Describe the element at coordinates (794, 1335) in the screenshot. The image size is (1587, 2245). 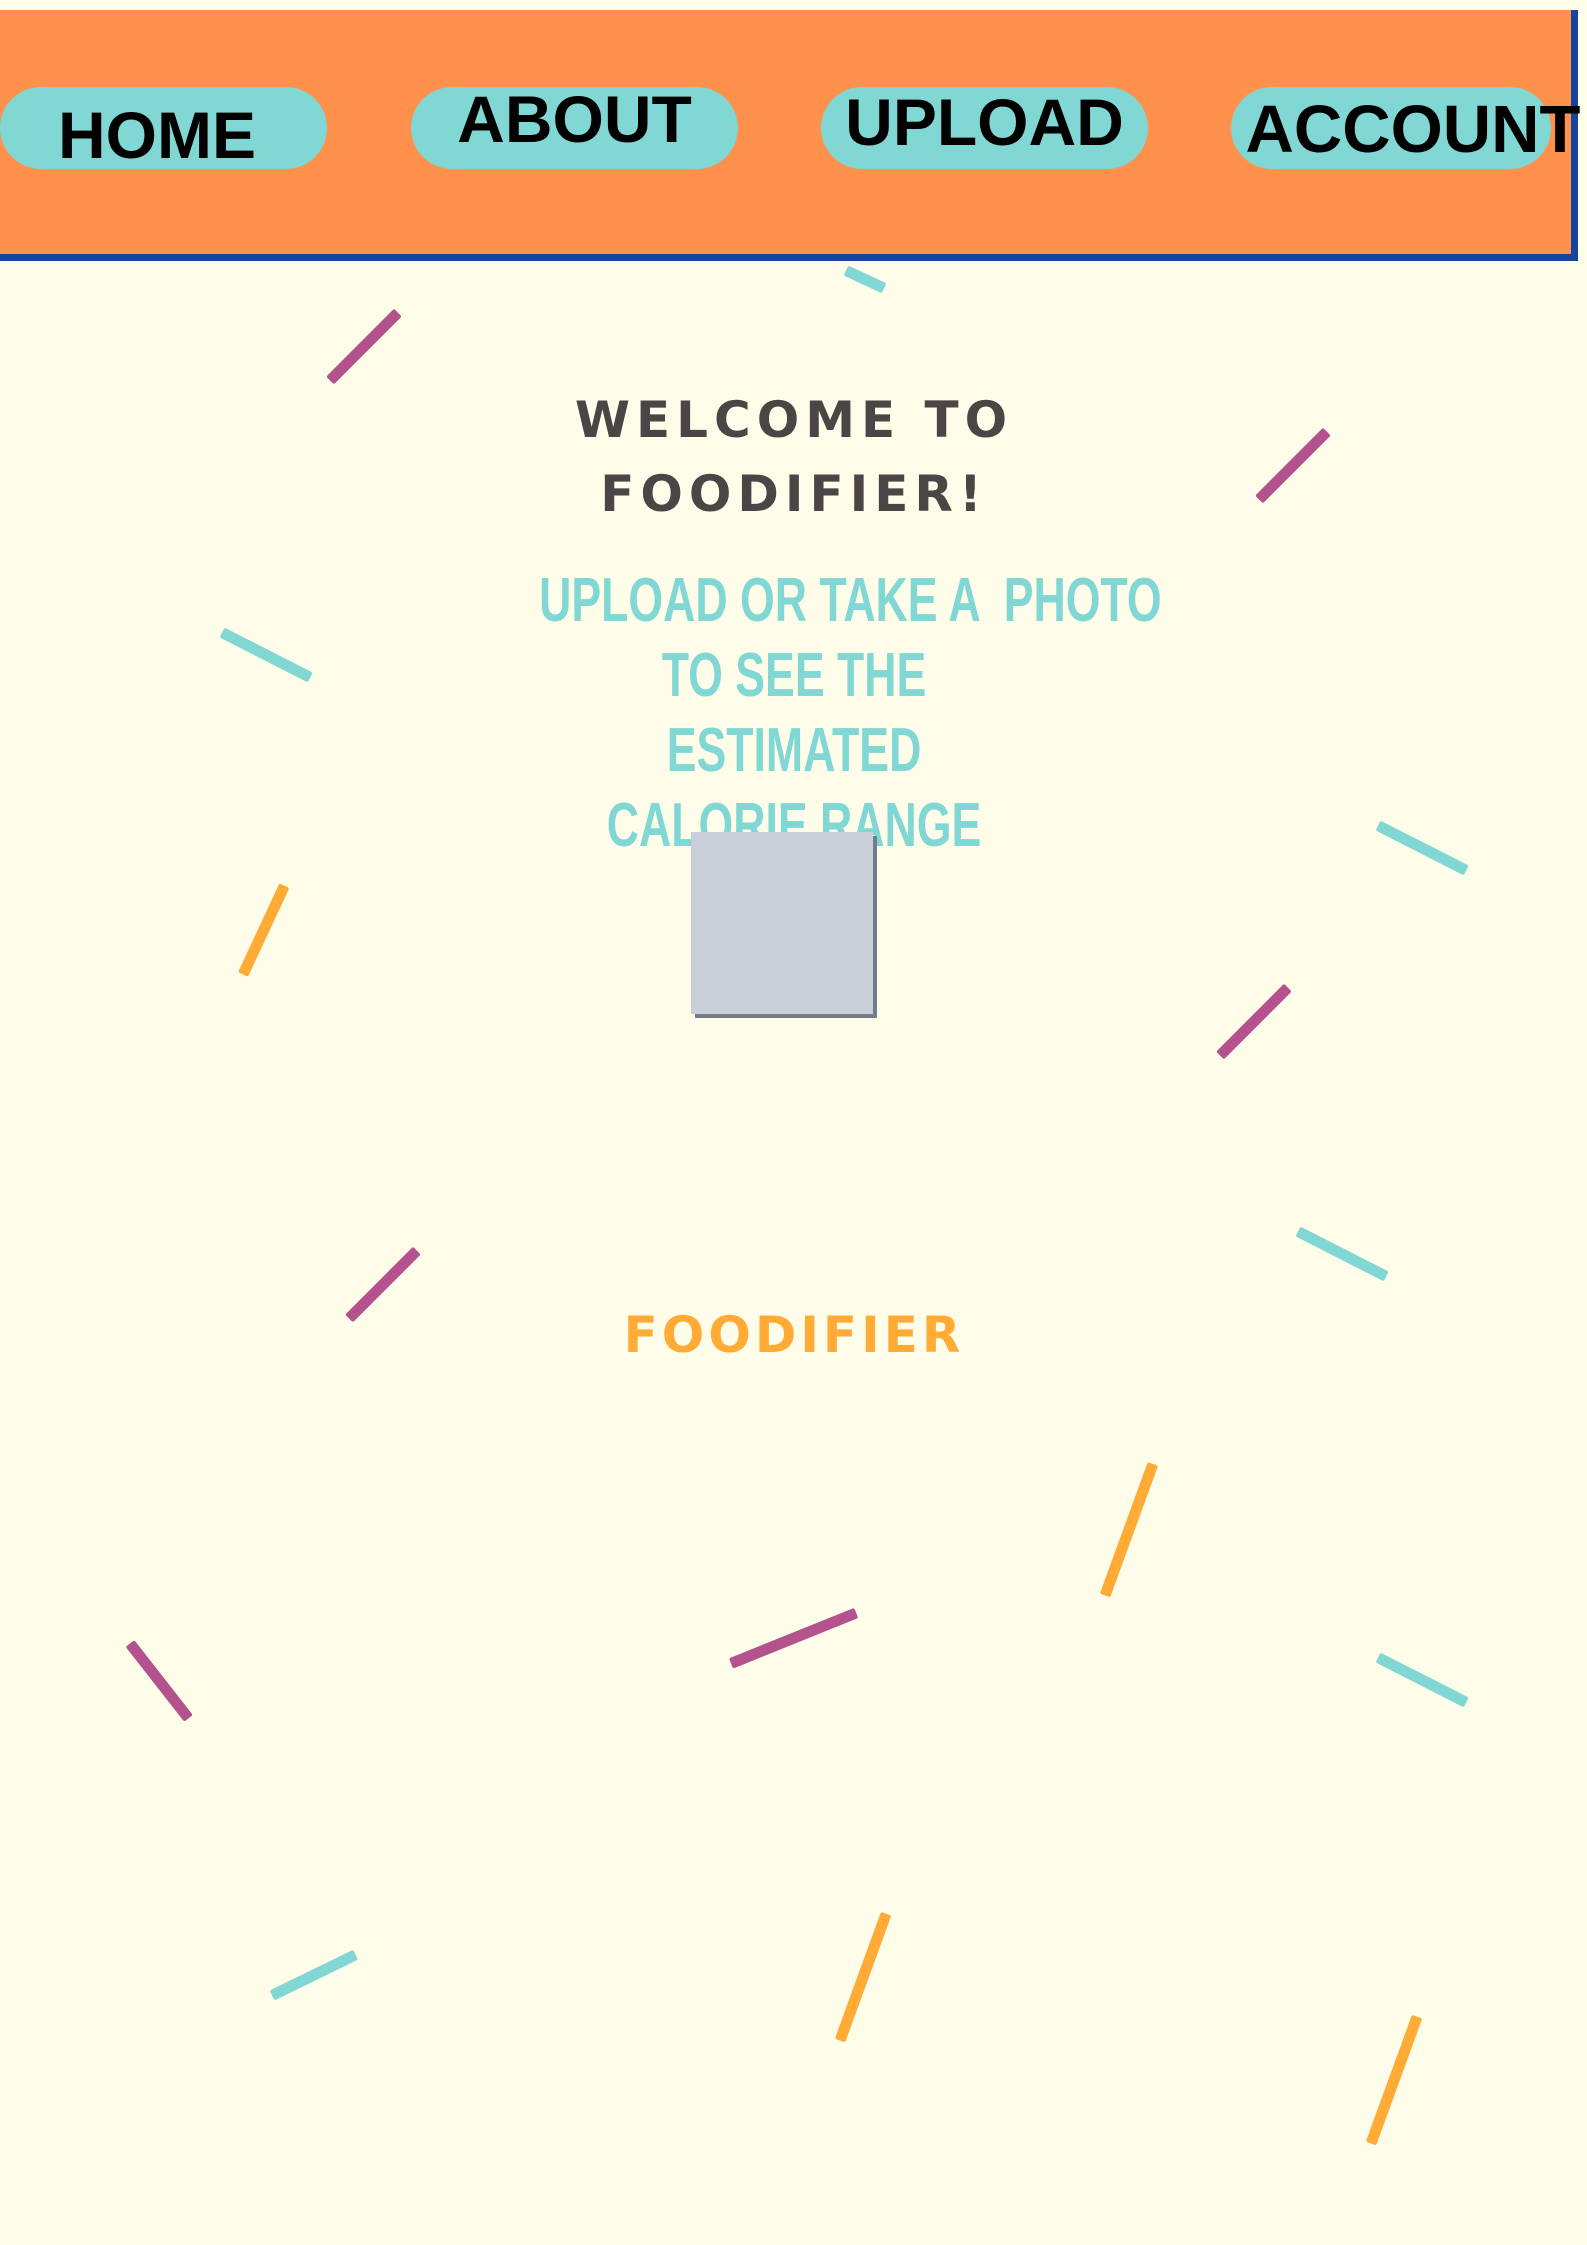
I see `brand-name: FOODIFIER` at that location.